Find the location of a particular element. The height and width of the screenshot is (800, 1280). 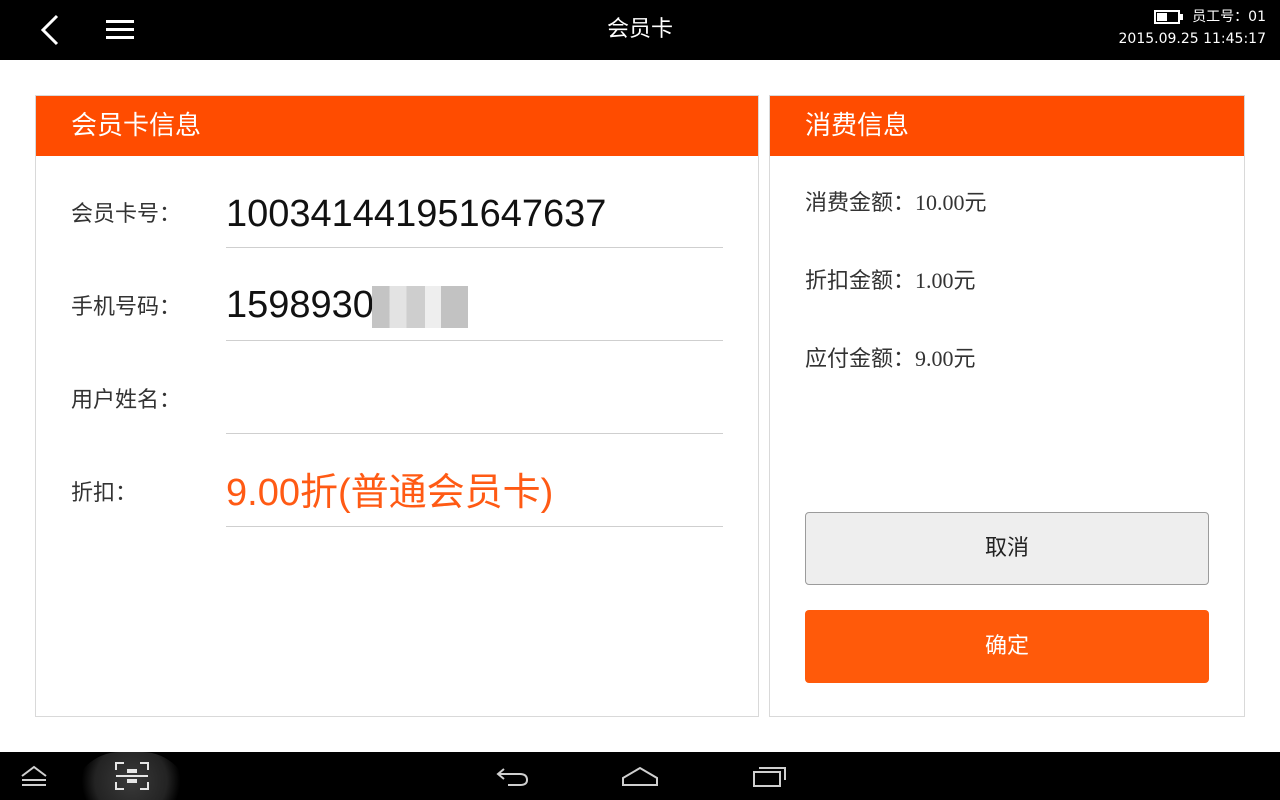

confirm-button: 确定 is located at coordinates (1007, 646).